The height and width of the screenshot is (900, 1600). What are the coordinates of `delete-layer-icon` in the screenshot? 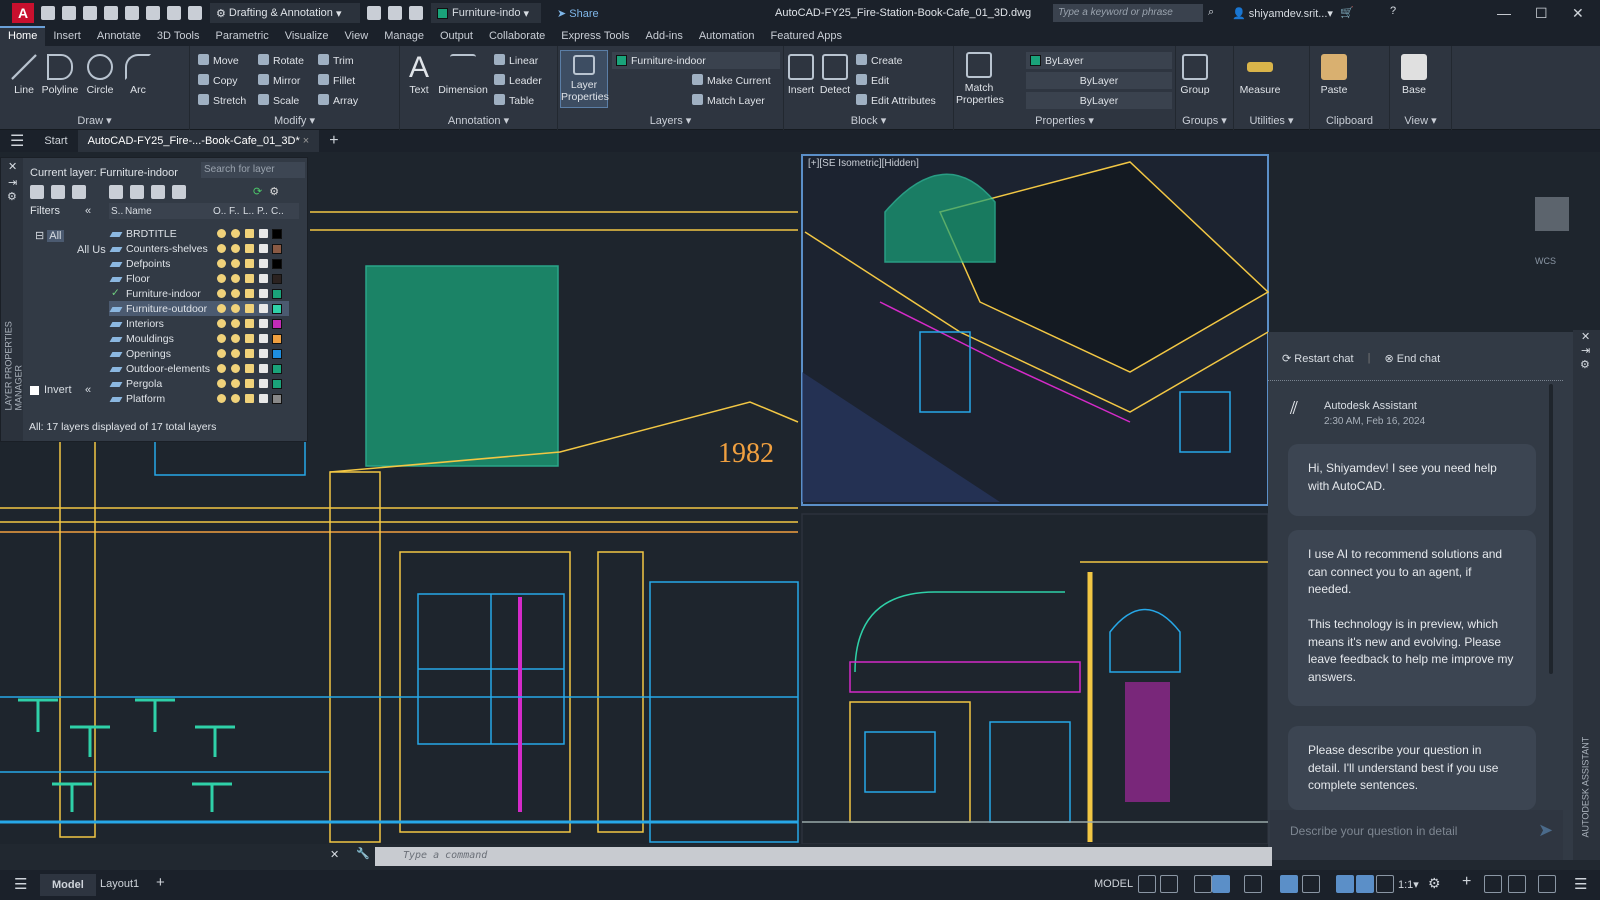 It's located at (158, 192).